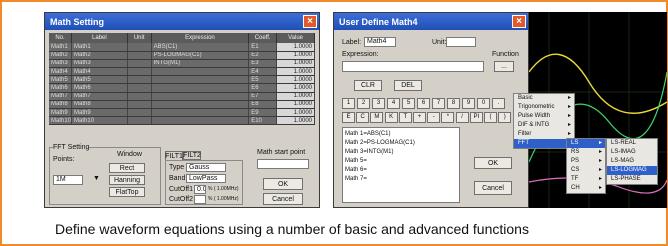  Describe the element at coordinates (402, 161) in the screenshot. I see `list-item: Math 5=` at that location.